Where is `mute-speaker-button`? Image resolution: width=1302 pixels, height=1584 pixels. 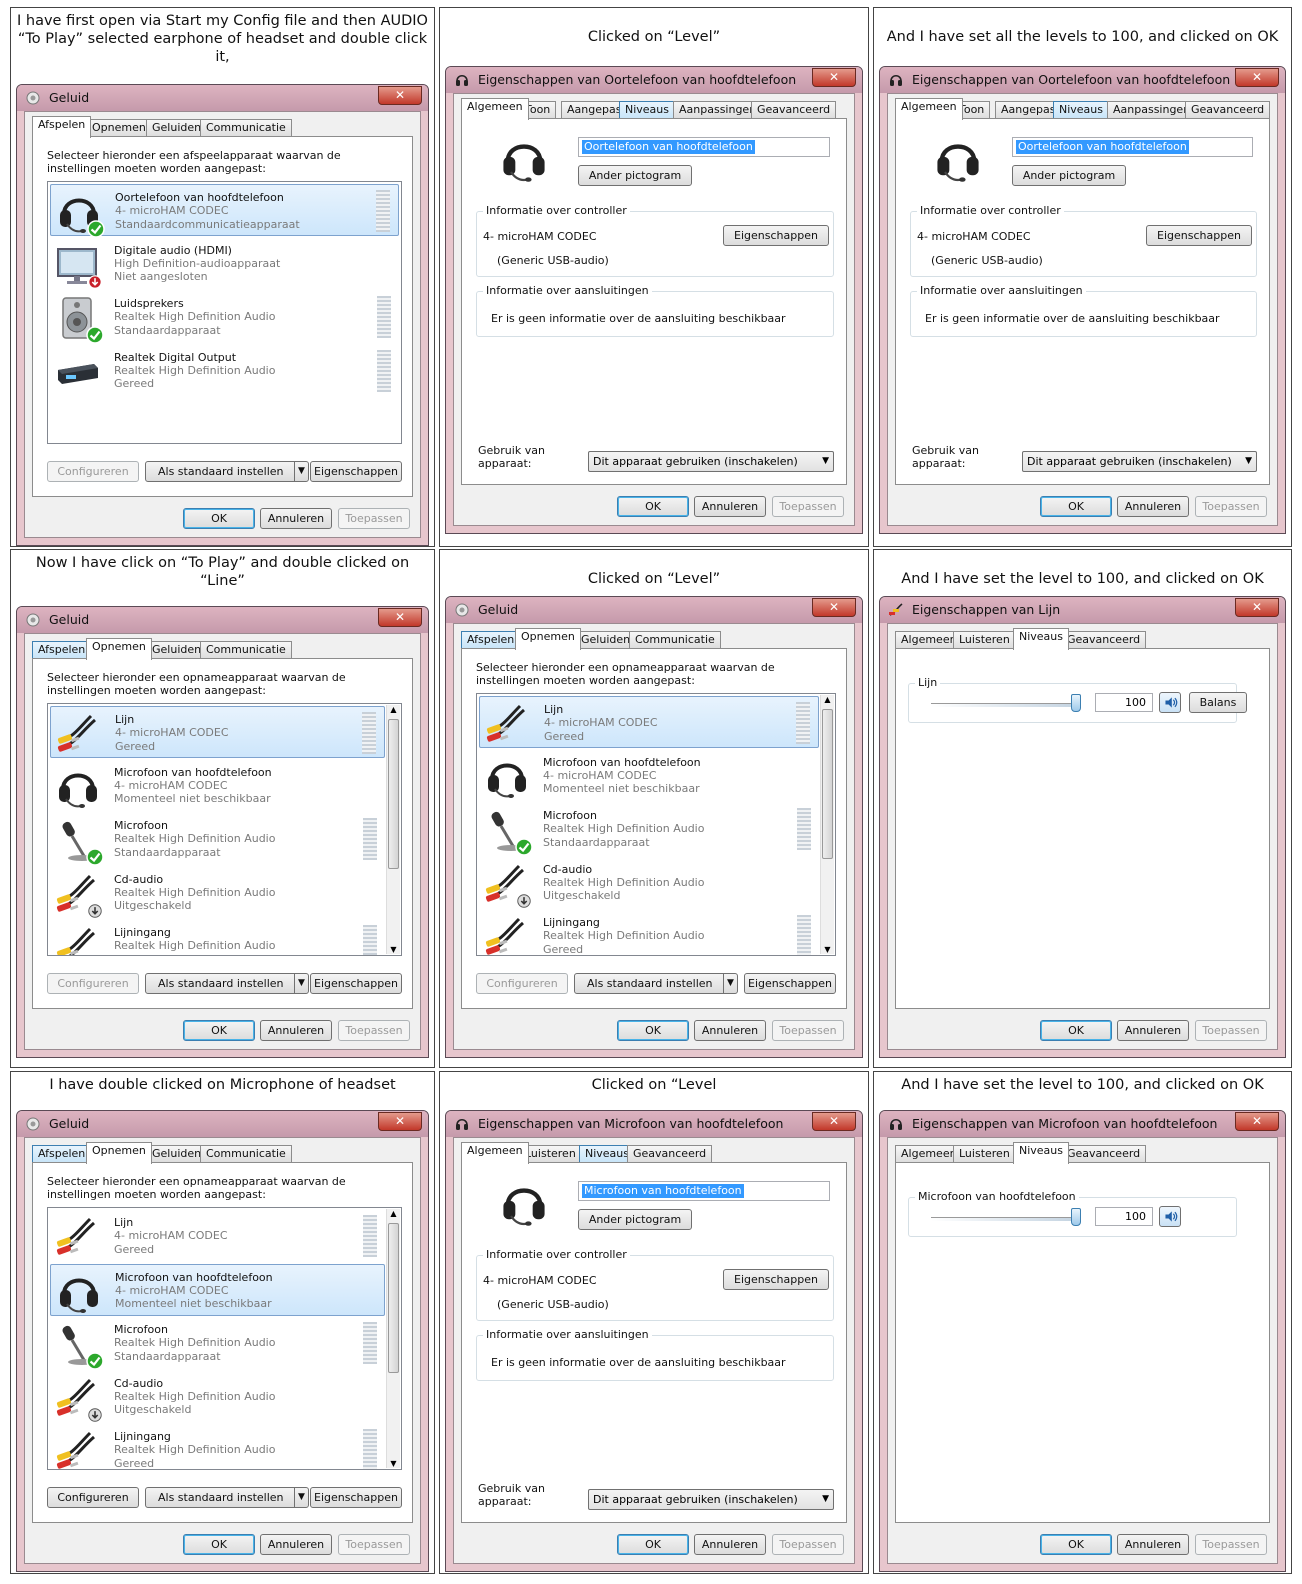
mute-speaker-button is located at coordinates (1170, 702).